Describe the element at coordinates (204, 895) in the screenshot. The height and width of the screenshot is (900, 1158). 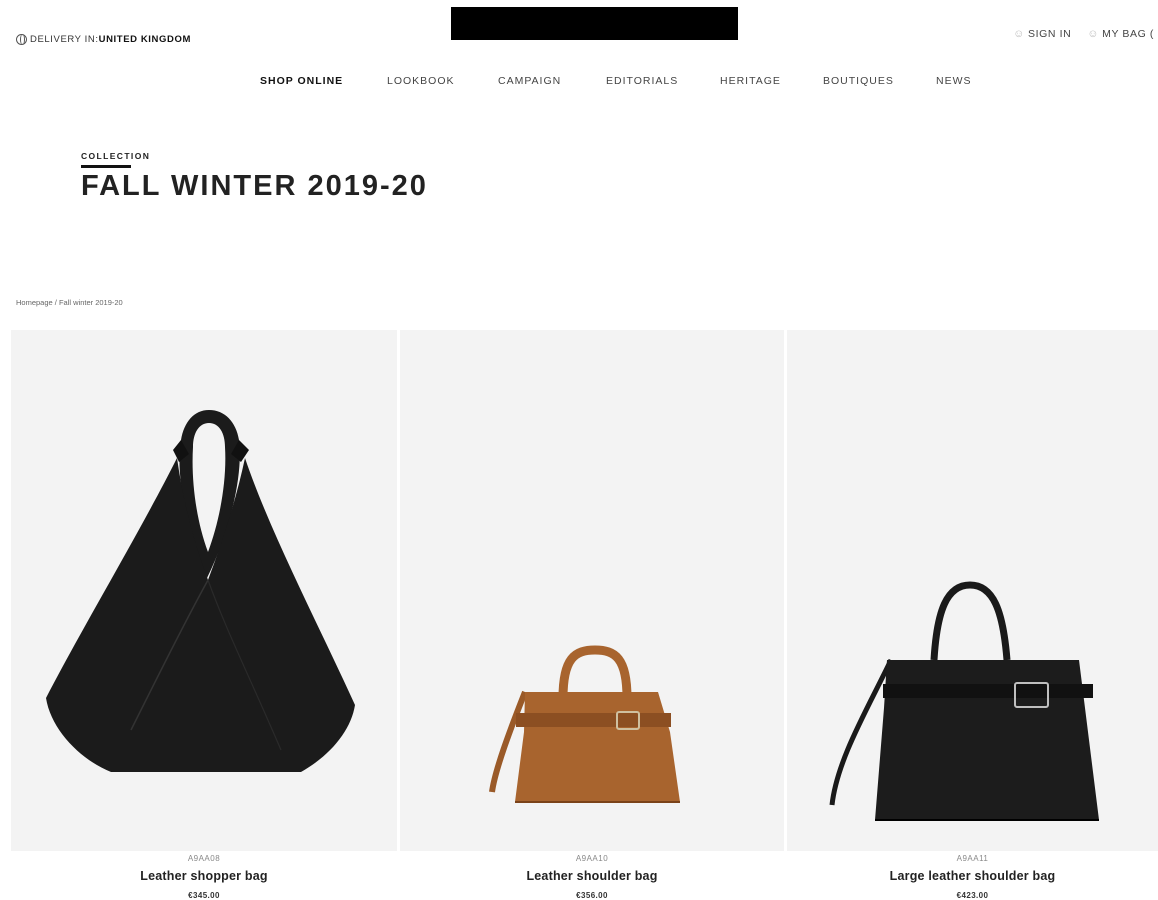
I see `product-price: €345.00` at that location.